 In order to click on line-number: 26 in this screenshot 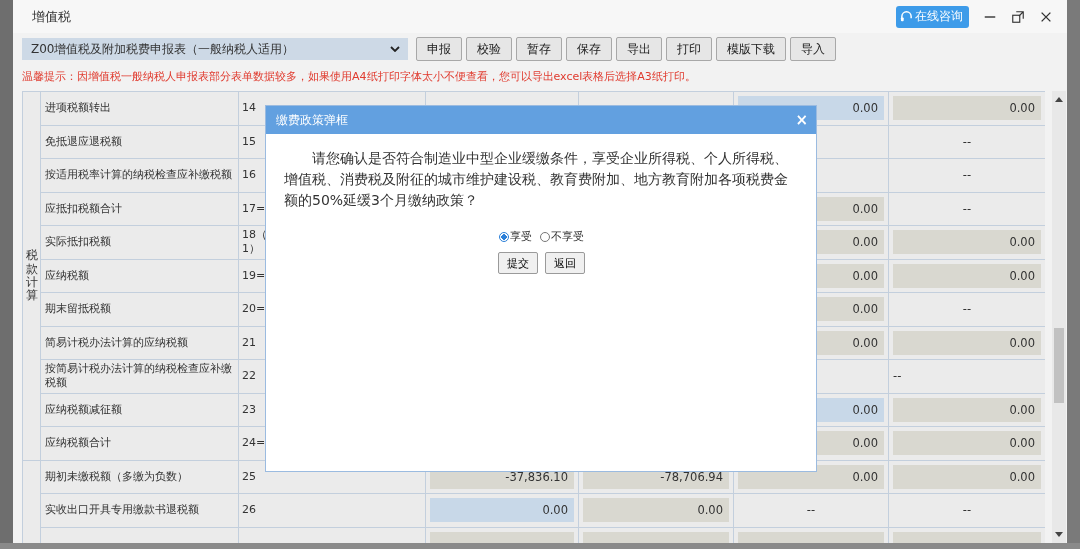, I will do `click(249, 510)`.